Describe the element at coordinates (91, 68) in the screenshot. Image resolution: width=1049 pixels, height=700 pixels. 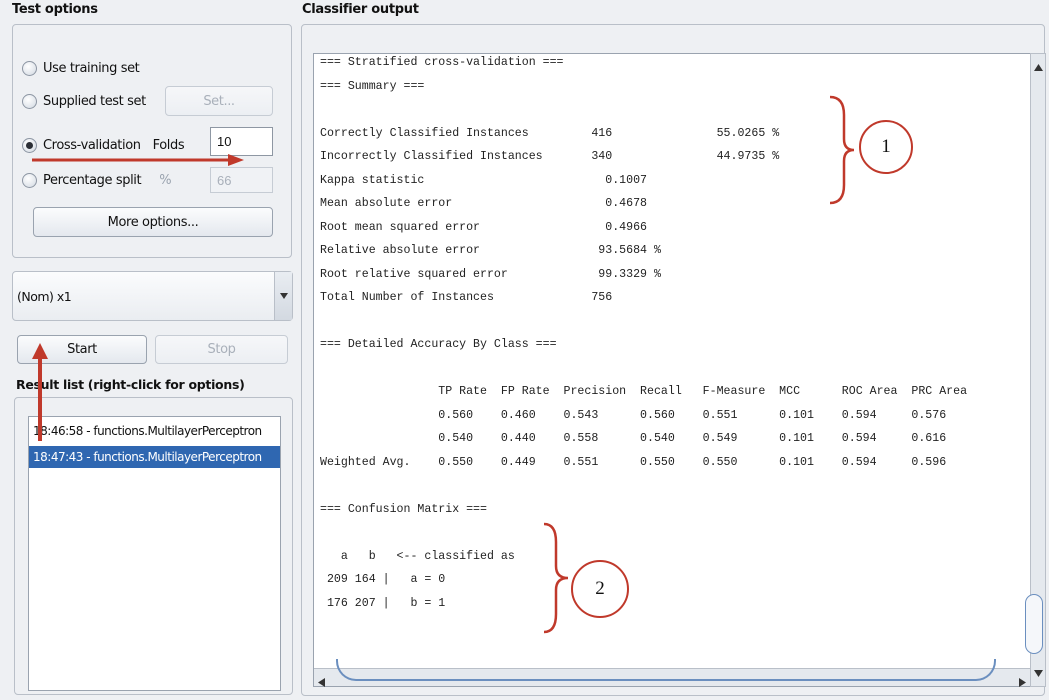
I see `use-training-set-label: Use training set` at that location.